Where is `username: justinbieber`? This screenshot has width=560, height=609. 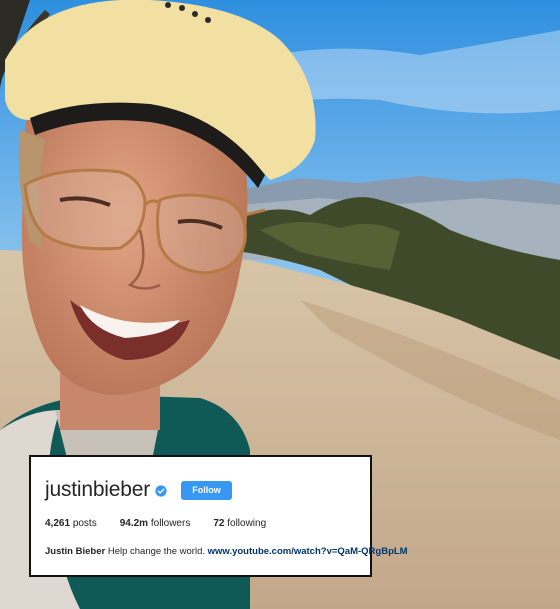
username: justinbieber is located at coordinates (97, 490).